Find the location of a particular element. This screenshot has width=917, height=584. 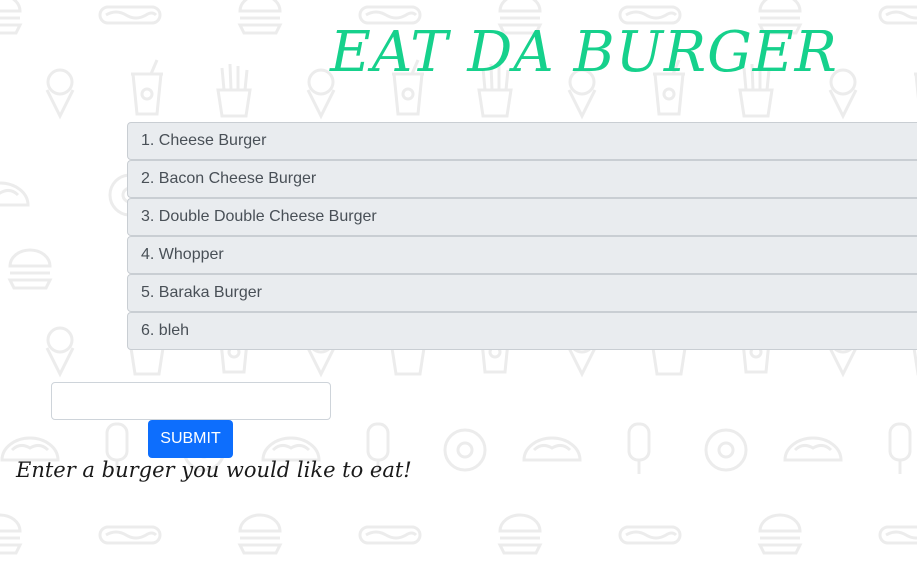

burger-list-item: 2. Bacon Cheese Burger is located at coordinates (522, 179).